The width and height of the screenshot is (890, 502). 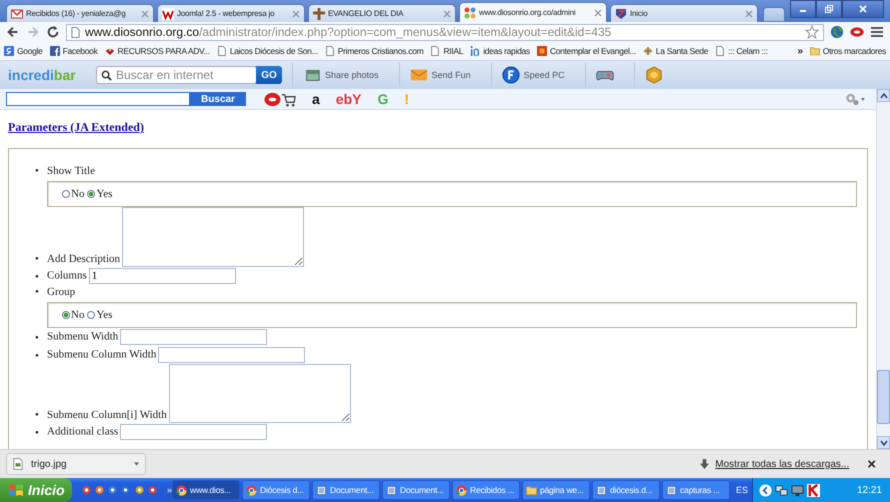 What do you see at coordinates (883, 397) in the screenshot?
I see `scroll-thumb` at bounding box center [883, 397].